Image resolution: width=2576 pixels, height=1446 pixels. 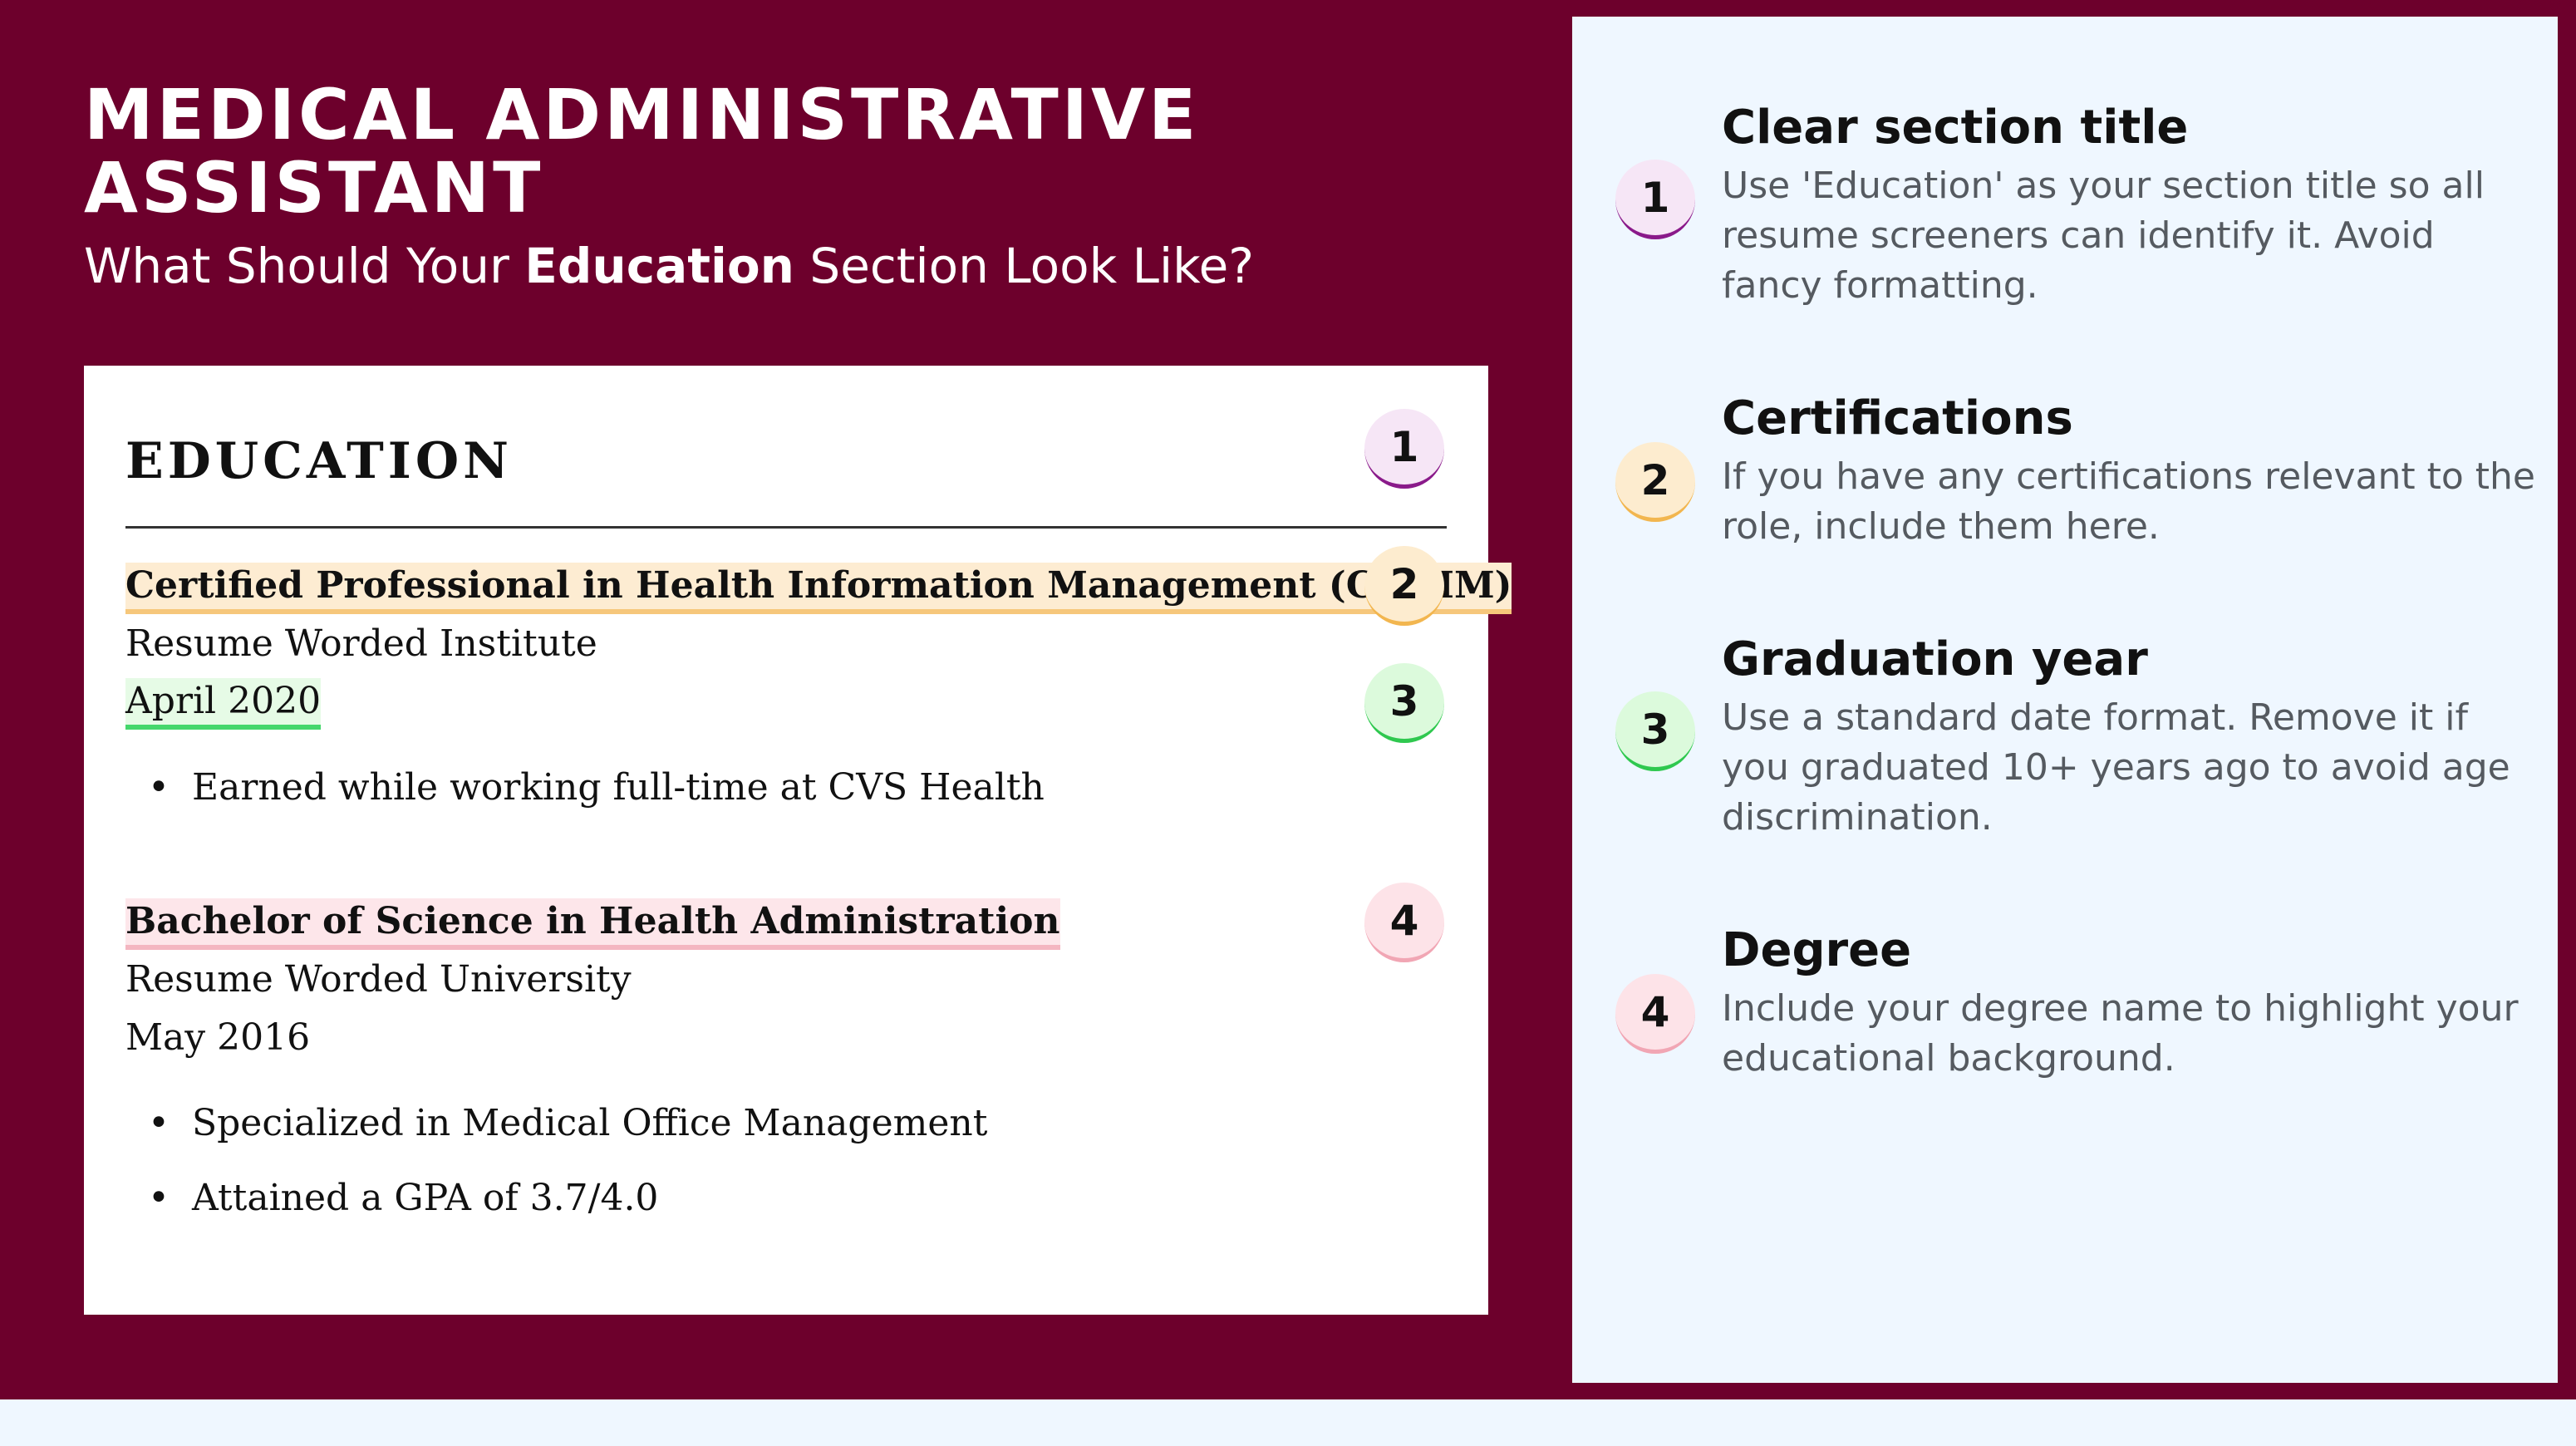 What do you see at coordinates (224, 704) in the screenshot?
I see `certification-date: April 2020` at bounding box center [224, 704].